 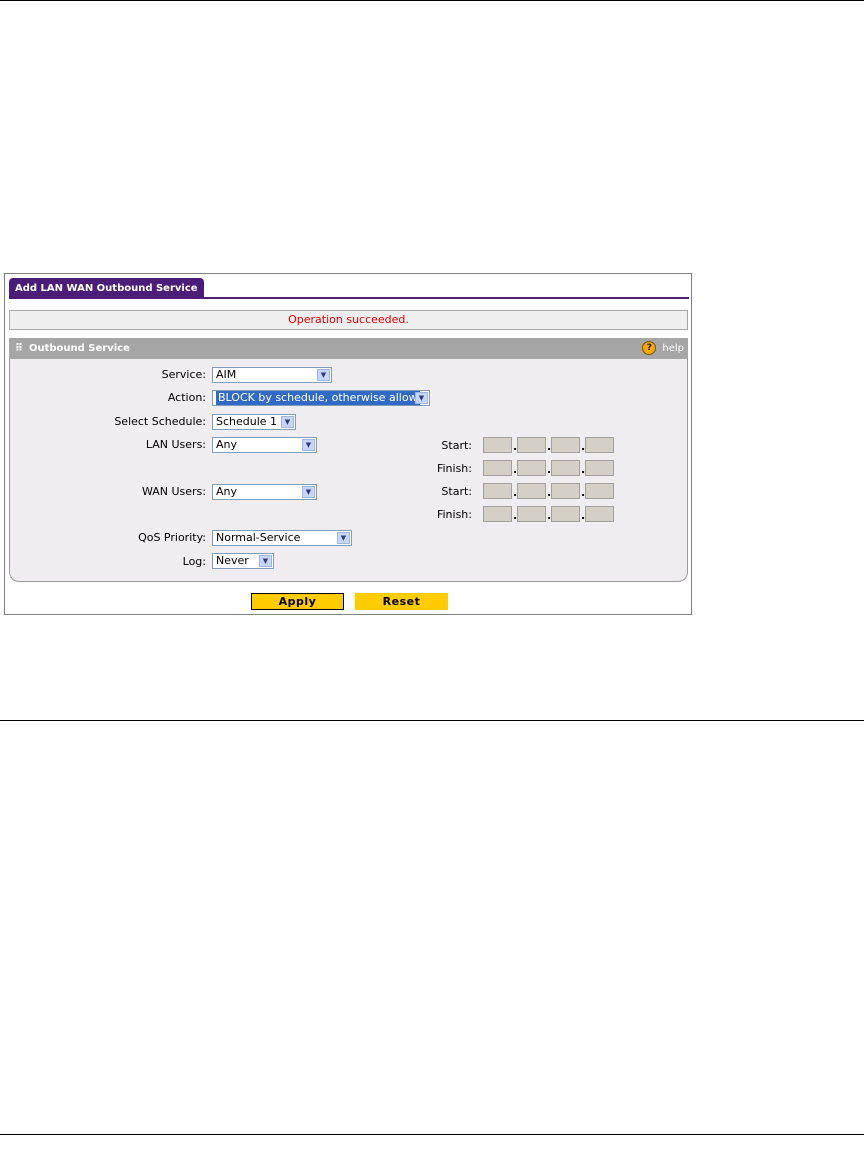 I want to click on qos-priority-label: QoS Priority:, so click(x=172, y=537).